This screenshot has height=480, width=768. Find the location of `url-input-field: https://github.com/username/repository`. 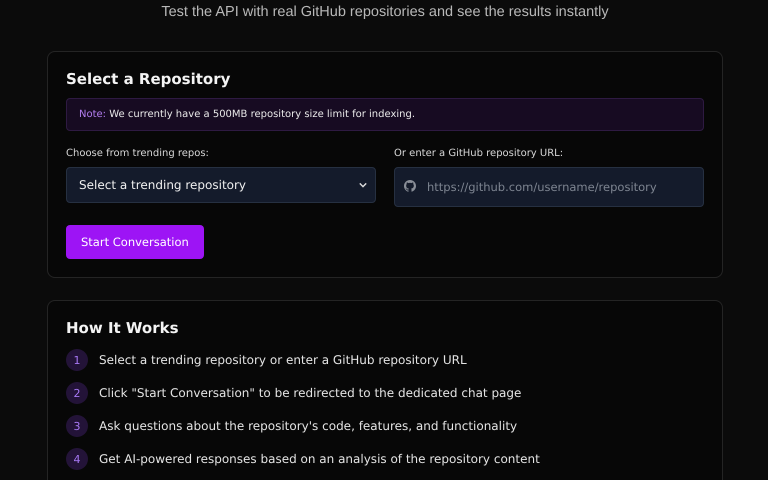

url-input-field: https://github.com/username/repository is located at coordinates (549, 187).